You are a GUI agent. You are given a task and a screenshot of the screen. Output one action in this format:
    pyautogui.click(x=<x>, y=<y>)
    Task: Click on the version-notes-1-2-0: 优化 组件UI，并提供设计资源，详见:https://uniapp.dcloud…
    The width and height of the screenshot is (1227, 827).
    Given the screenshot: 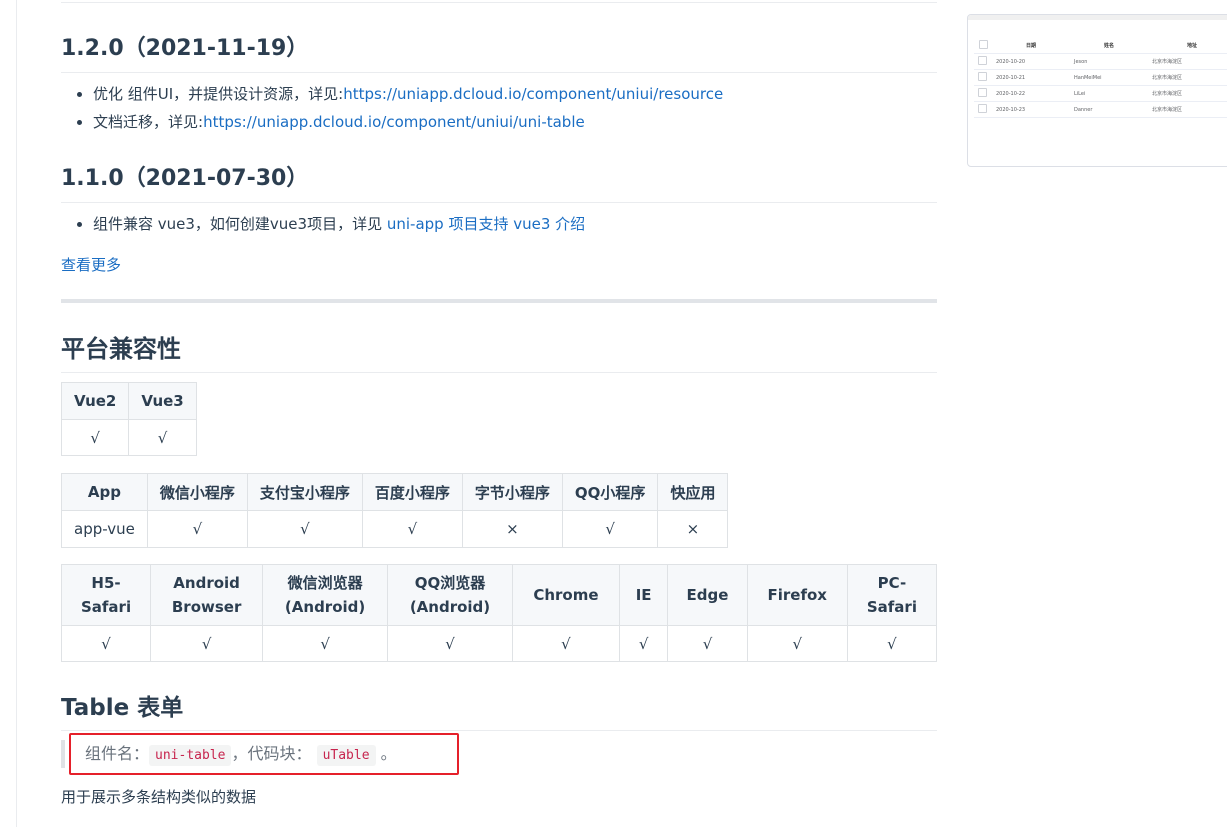 What is the action you would take?
    pyautogui.click(x=392, y=108)
    